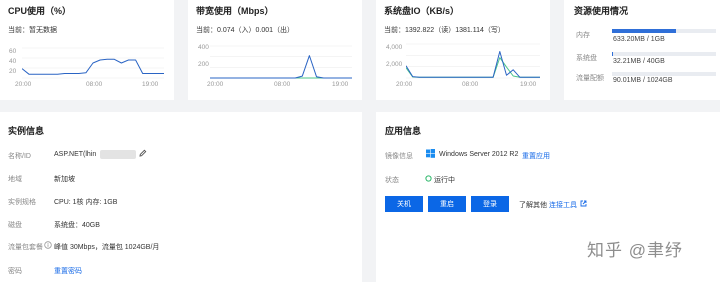 This screenshot has height=282, width=720. I want to click on app-info-title: 应用信息, so click(403, 131).